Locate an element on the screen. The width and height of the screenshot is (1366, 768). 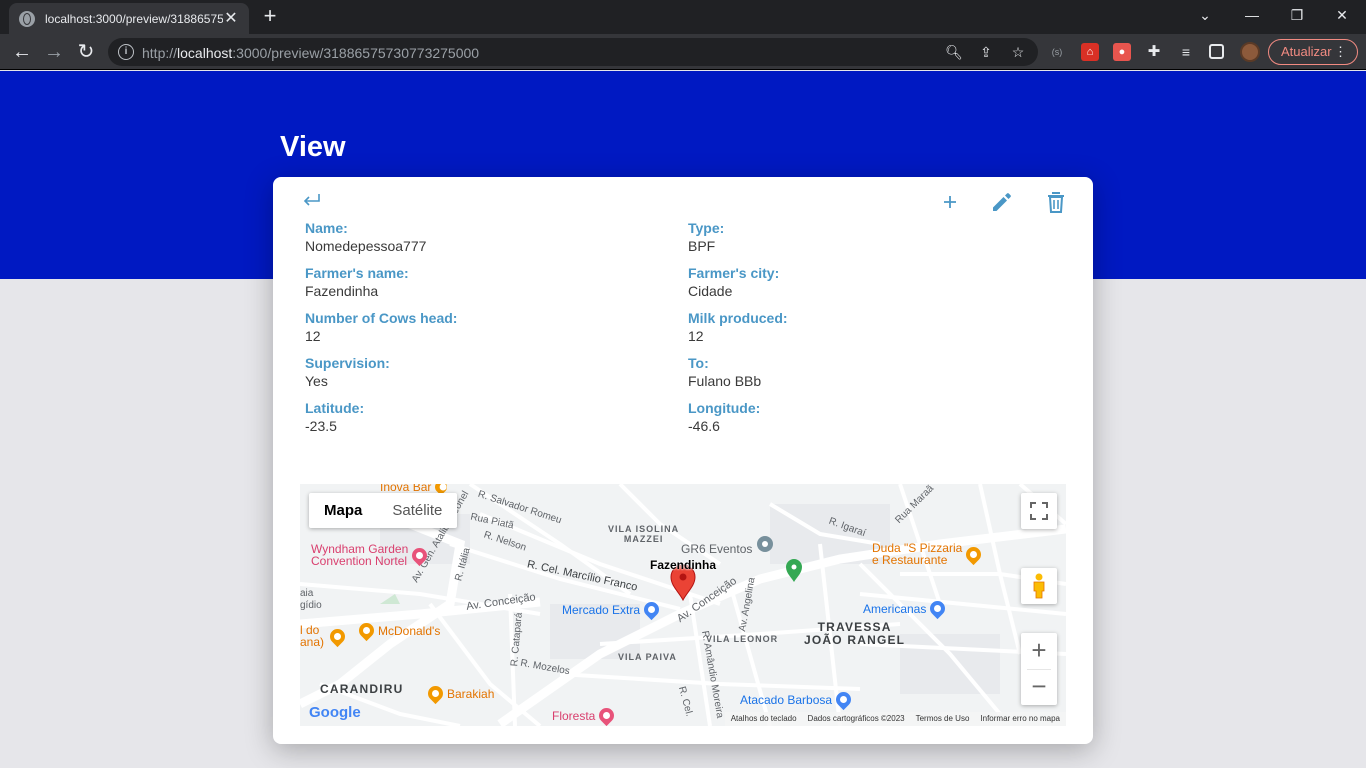
site-info-icon: i is located at coordinates (126, 52).